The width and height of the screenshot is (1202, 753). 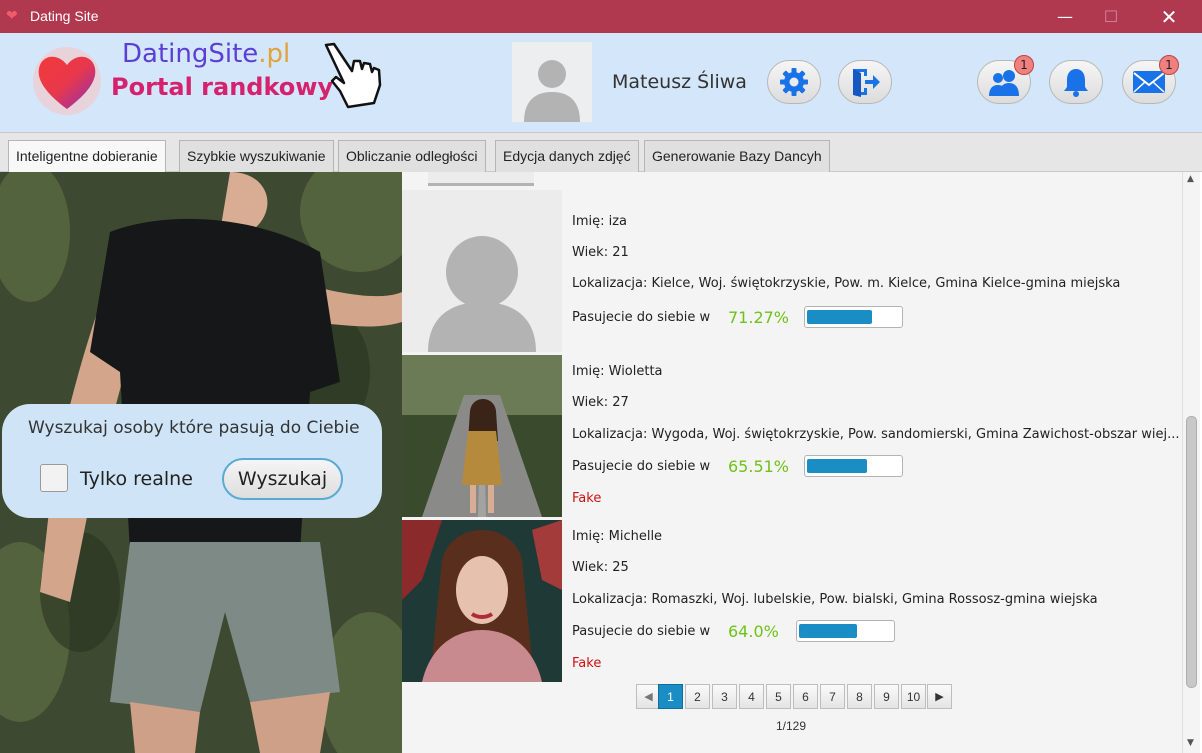 I want to click on page-button-9: 9, so click(x=886, y=696).